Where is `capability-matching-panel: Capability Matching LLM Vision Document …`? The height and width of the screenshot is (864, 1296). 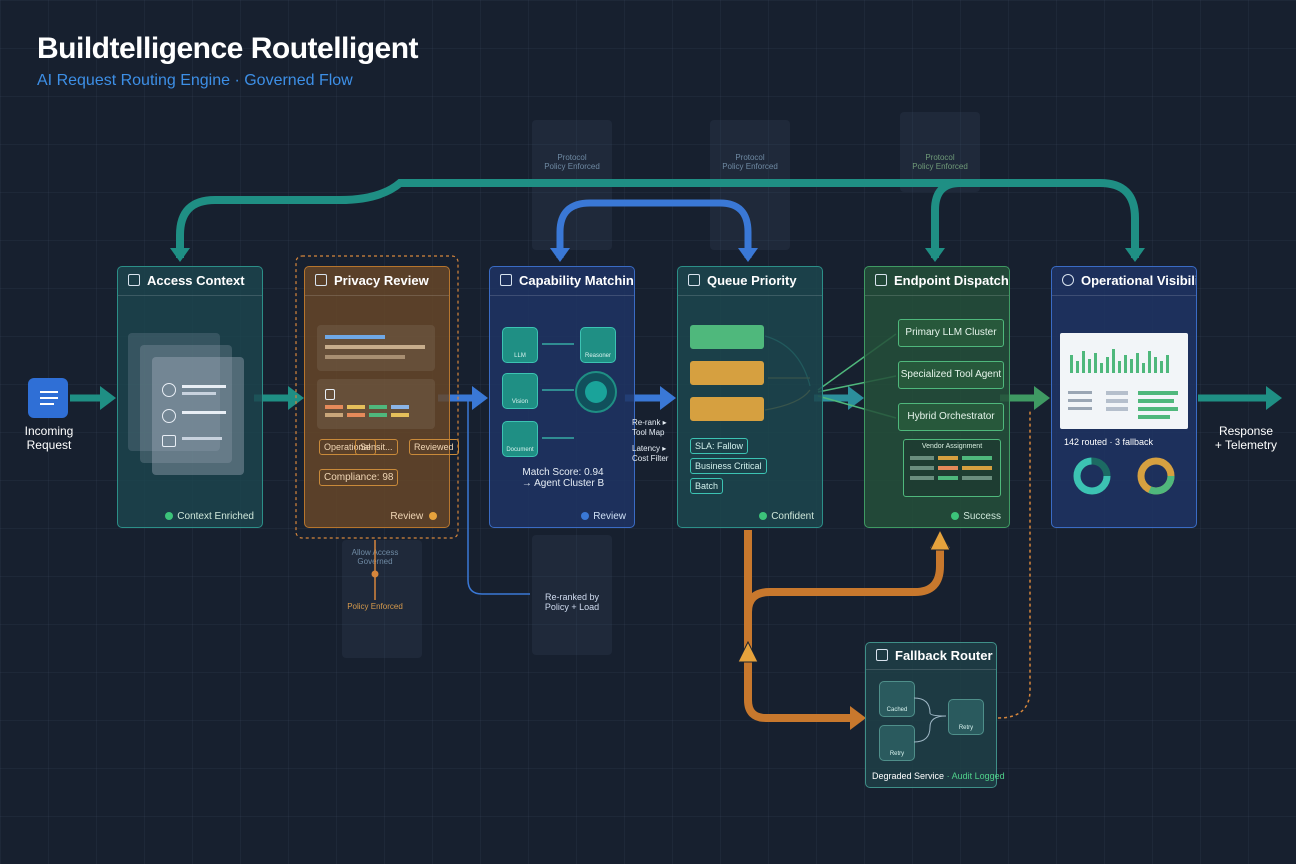
capability-matching-panel: Capability Matching LLM Vision Document … is located at coordinates (562, 397).